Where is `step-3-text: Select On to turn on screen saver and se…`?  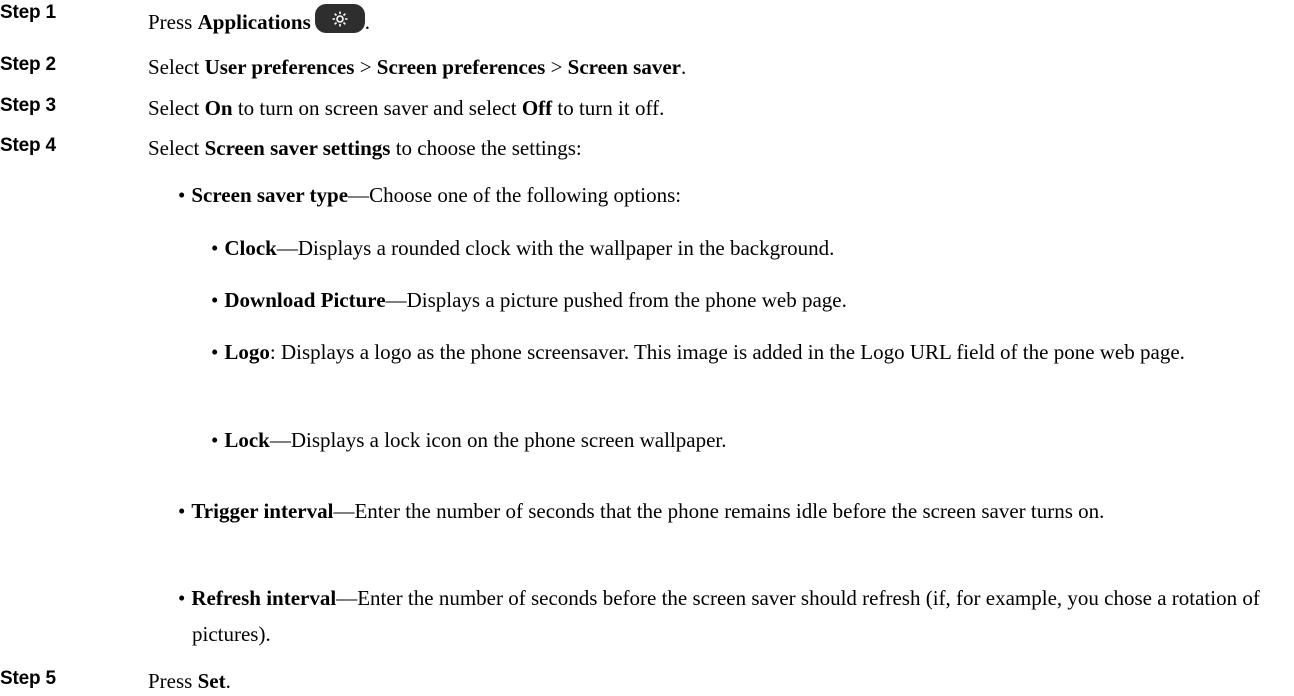
step-3-text: Select On to turn on screen saver and se… is located at coordinates (406, 108).